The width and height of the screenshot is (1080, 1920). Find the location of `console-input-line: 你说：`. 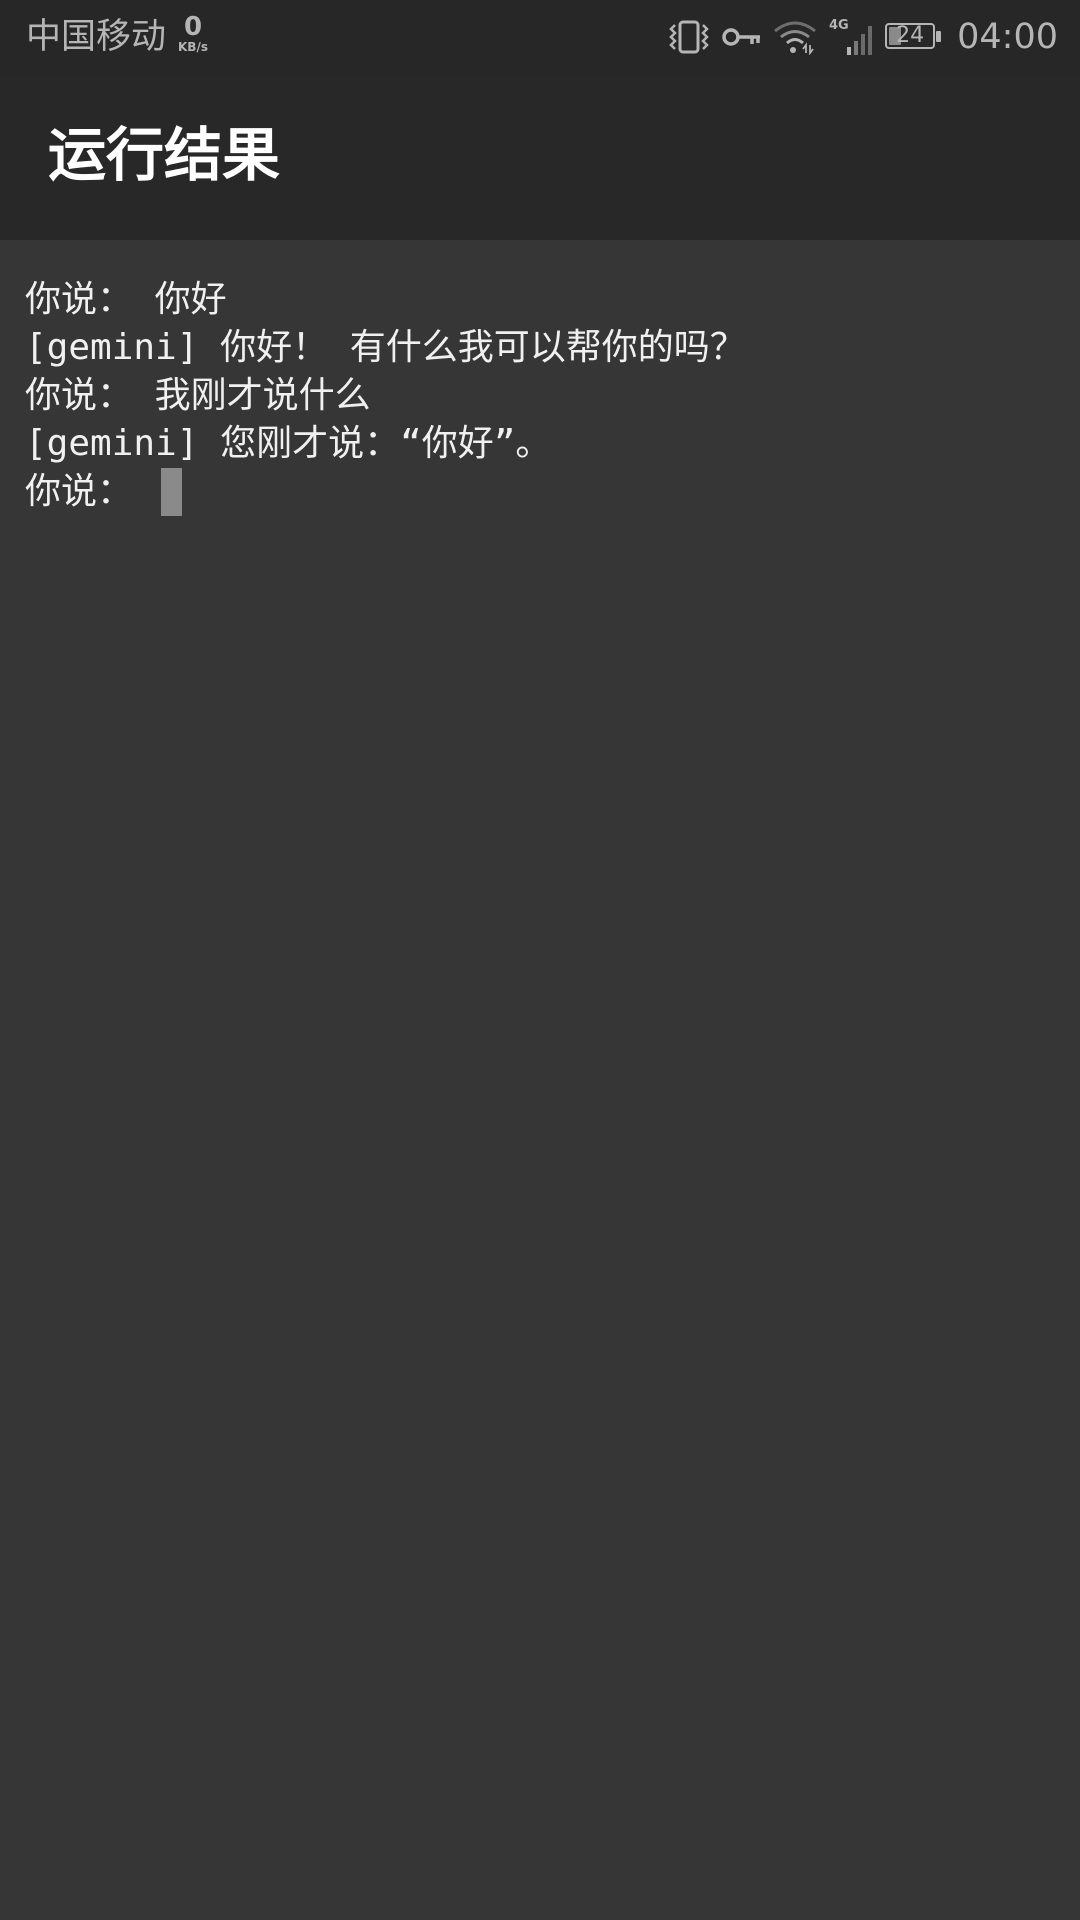

console-input-line: 你说： is located at coordinates (540, 492).